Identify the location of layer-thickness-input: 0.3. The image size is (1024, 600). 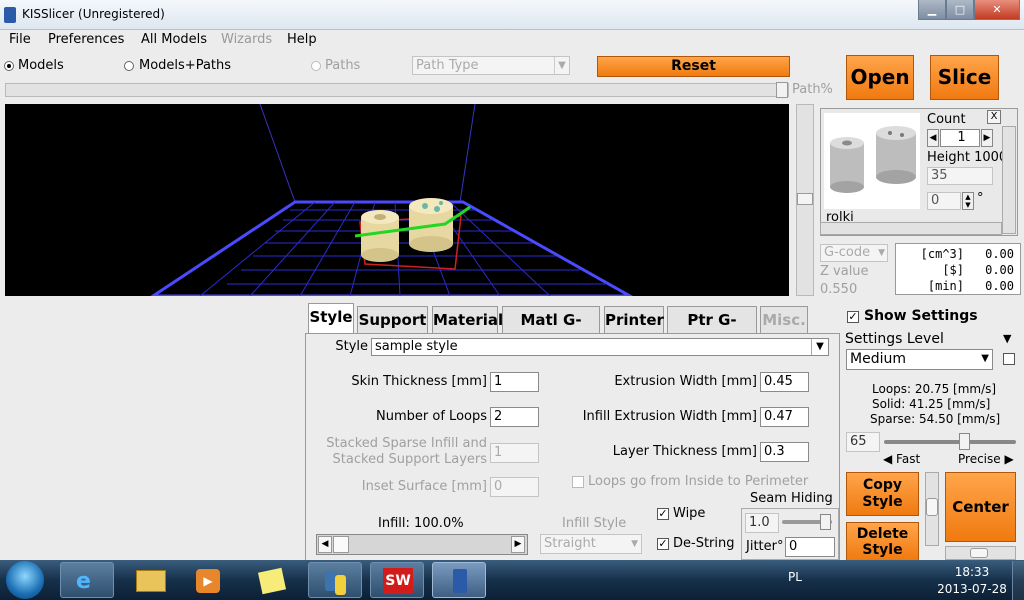
(784, 452).